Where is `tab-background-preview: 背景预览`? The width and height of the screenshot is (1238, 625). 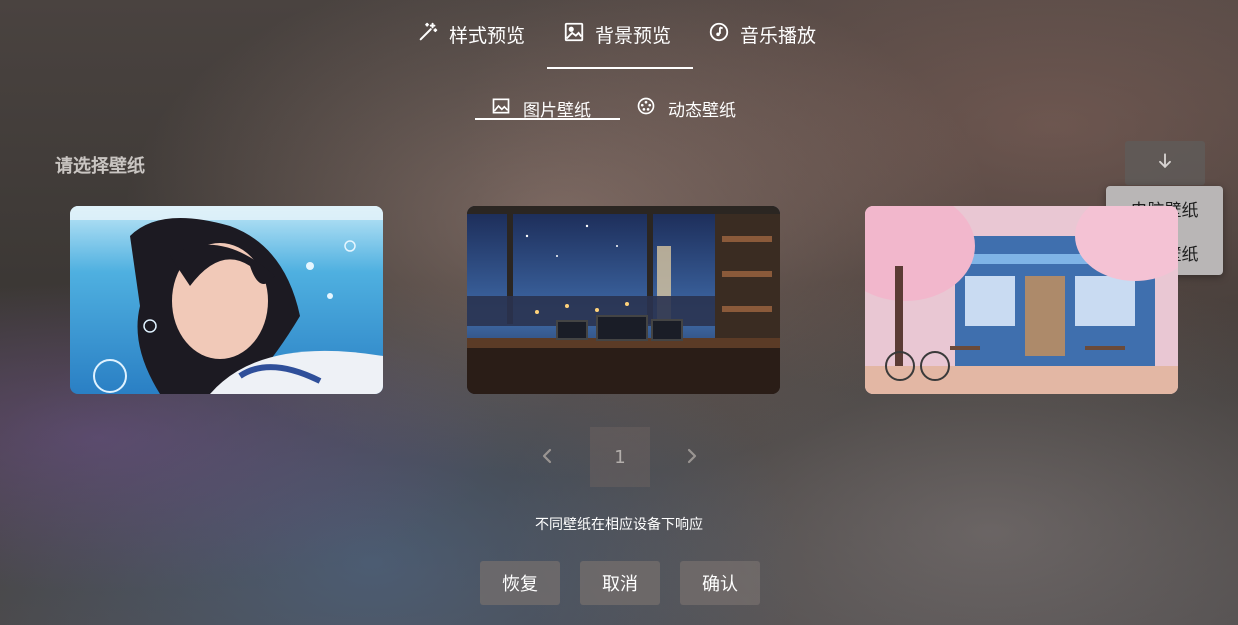 tab-background-preview: 背景预览 is located at coordinates (617, 34).